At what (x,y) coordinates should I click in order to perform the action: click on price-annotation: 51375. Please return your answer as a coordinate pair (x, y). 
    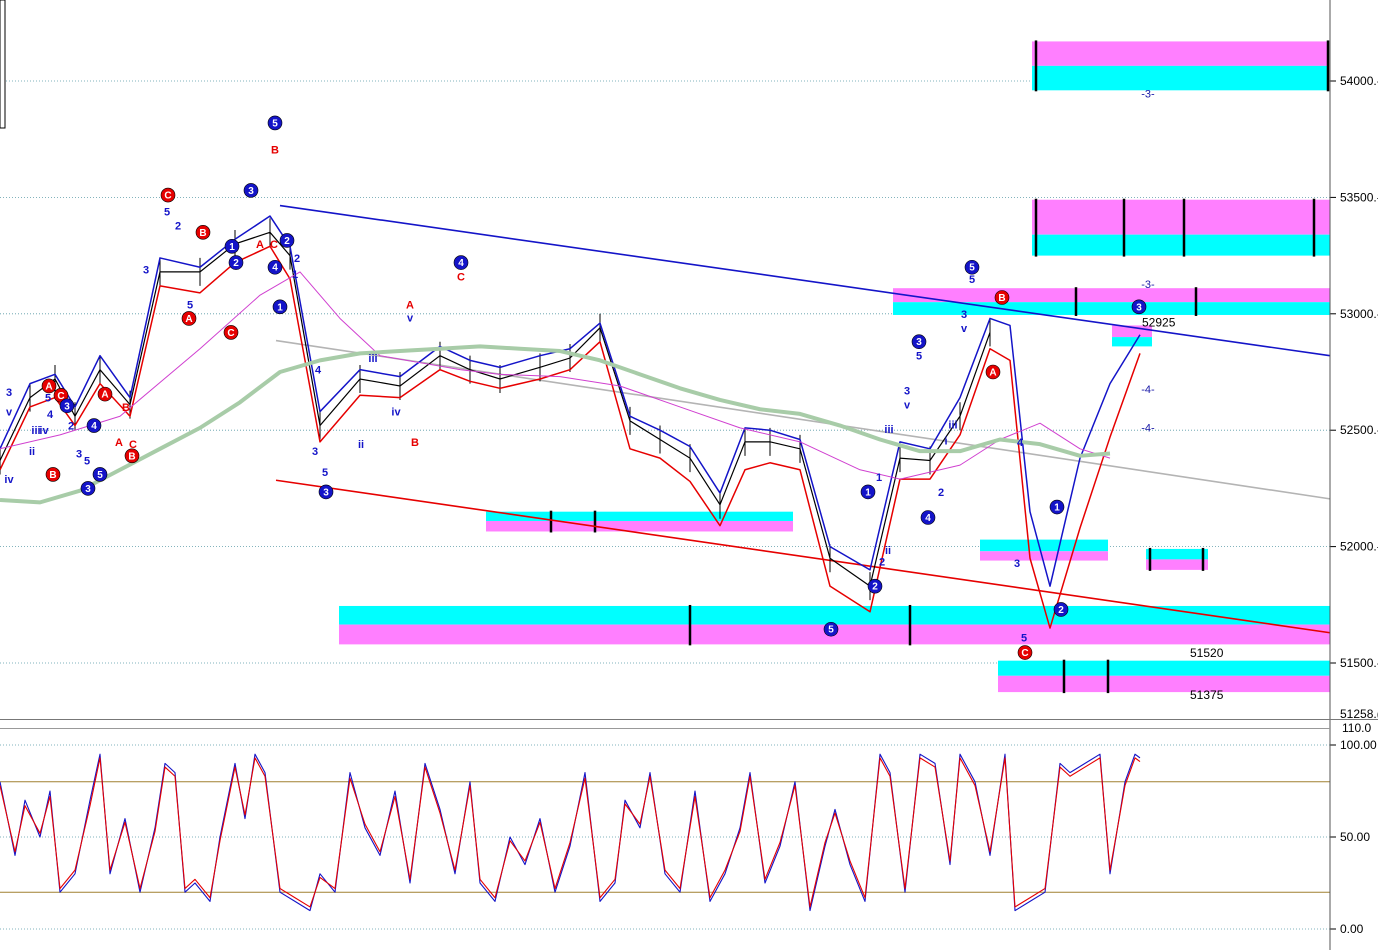
    Looking at the image, I should click on (1207, 695).